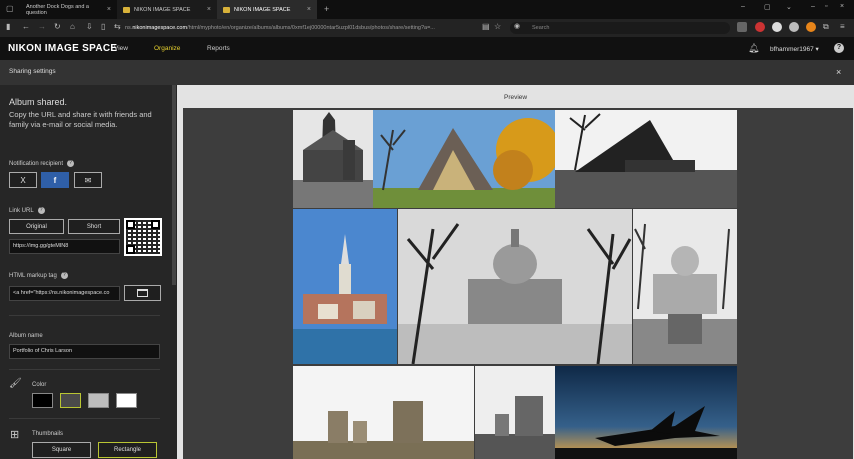 The height and width of the screenshot is (459, 854). What do you see at coordinates (26, 336) in the screenshot?
I see `album-name-label: Album name` at bounding box center [26, 336].